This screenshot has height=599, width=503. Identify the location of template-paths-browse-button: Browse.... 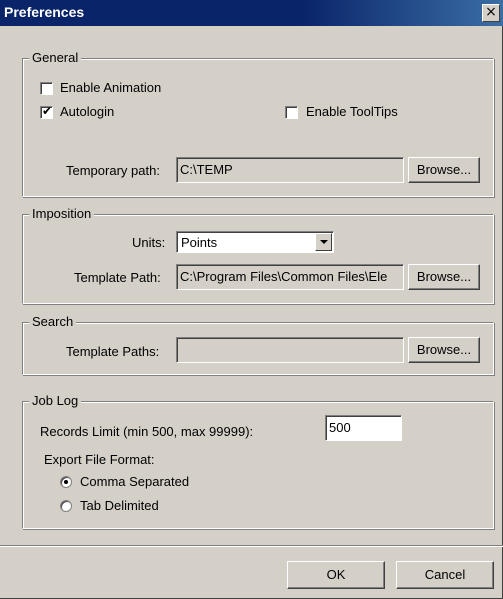
(444, 350).